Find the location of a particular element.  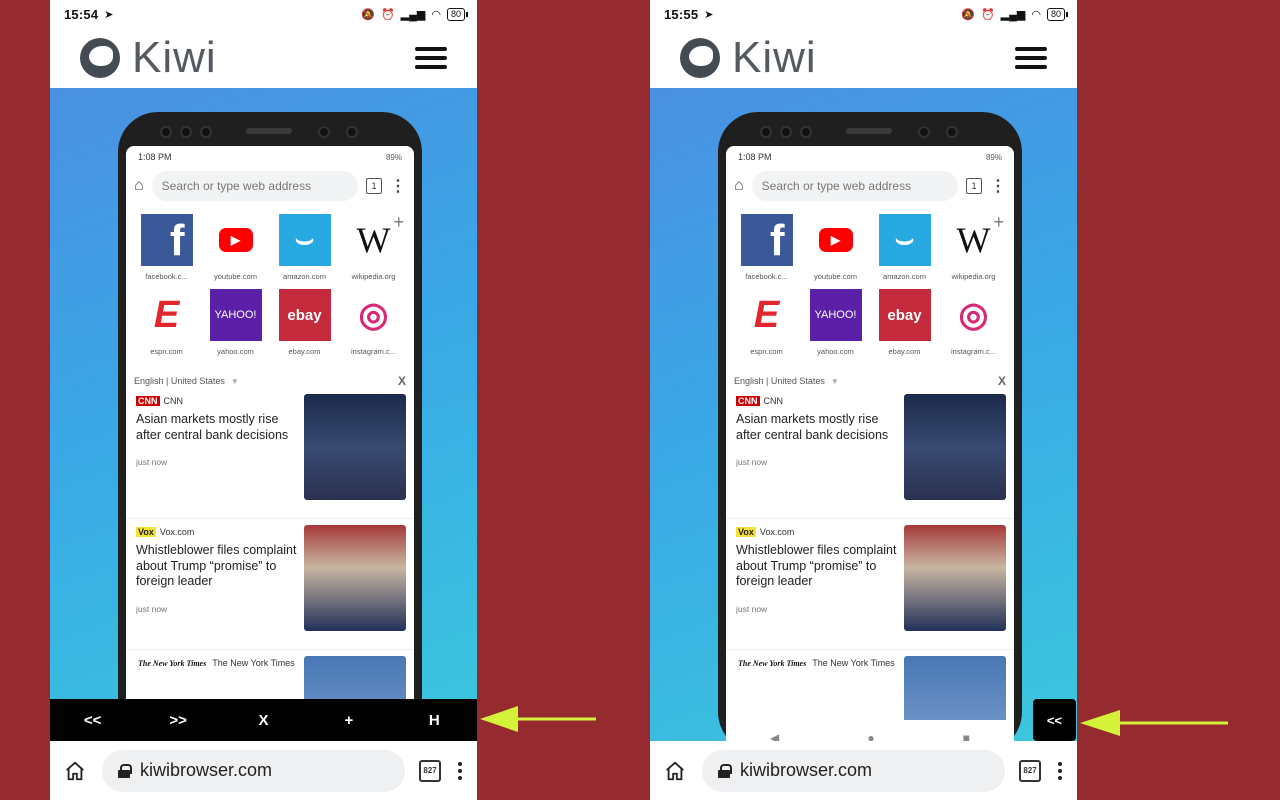

news-time: just now is located at coordinates (752, 608).